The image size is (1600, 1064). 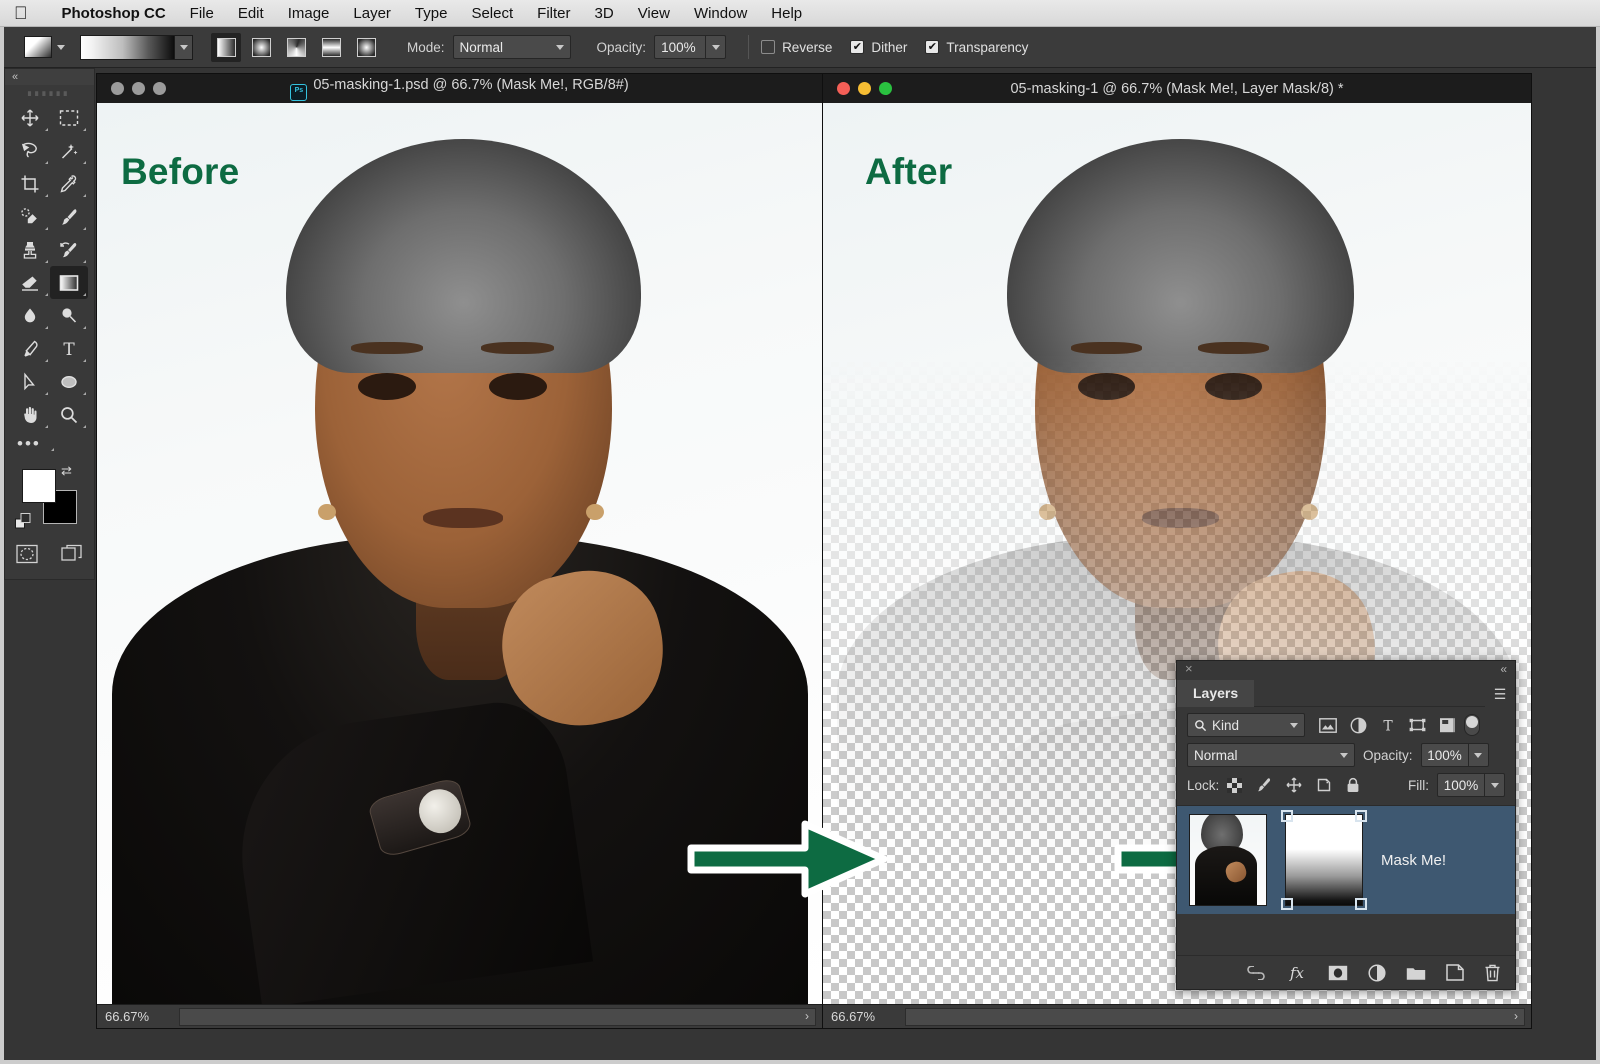 What do you see at coordinates (1358, 725) in the screenshot?
I see `adjustment-layers-filter-icon` at bounding box center [1358, 725].